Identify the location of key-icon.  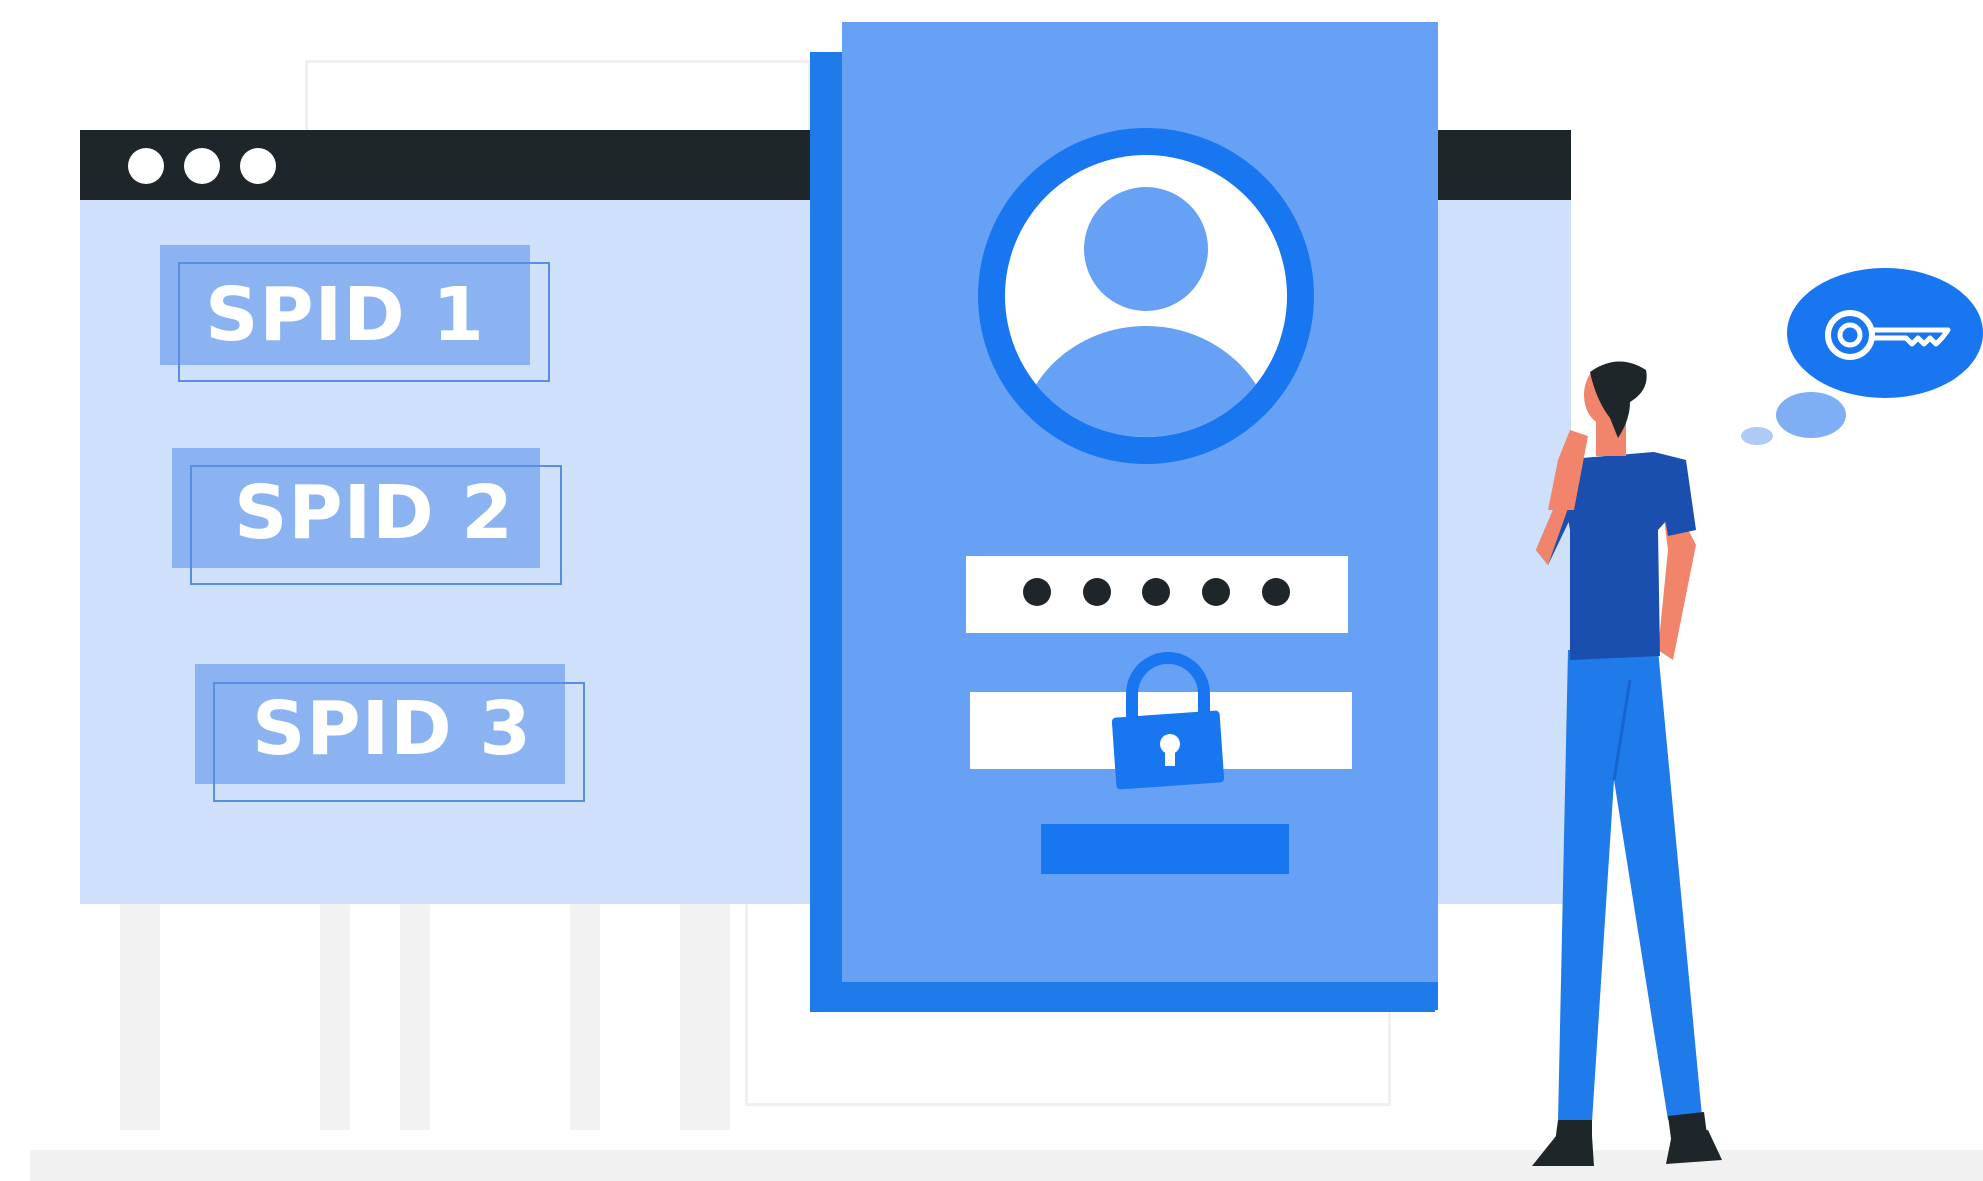
(1888, 335).